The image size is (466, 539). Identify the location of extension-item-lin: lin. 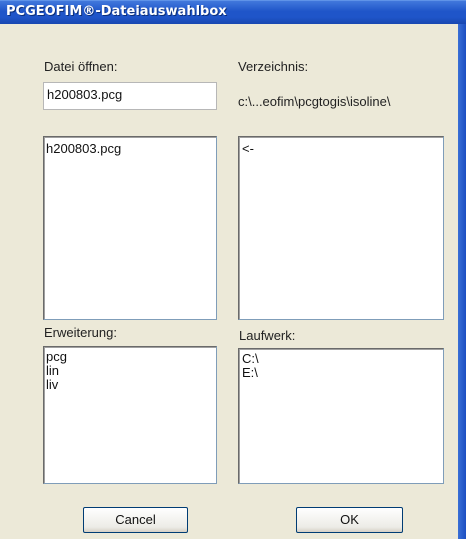
(52, 371).